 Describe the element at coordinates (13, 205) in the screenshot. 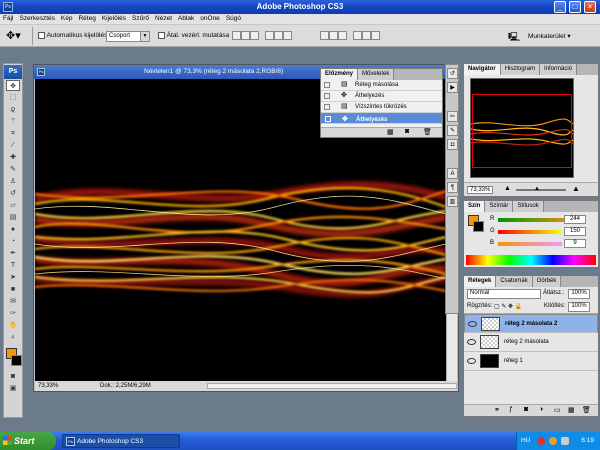

I see `eraser-tool-icon: ▱` at that location.